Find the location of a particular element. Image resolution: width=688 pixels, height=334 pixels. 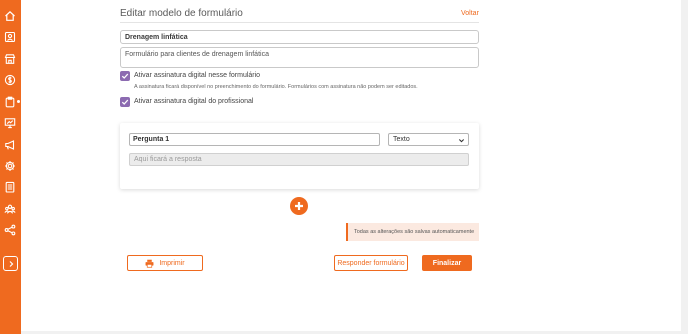

settings-icon is located at coordinates (10, 166).